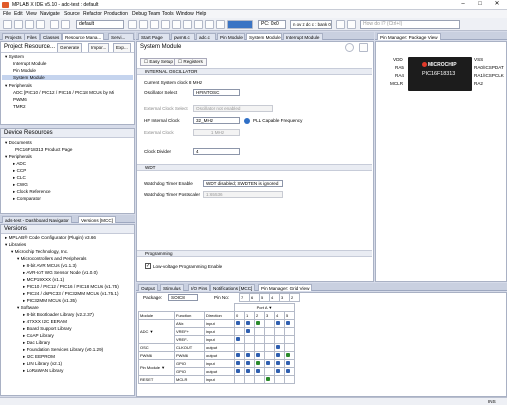  I want to click on tab-io-pins: I/O Pins, so click(199, 287).